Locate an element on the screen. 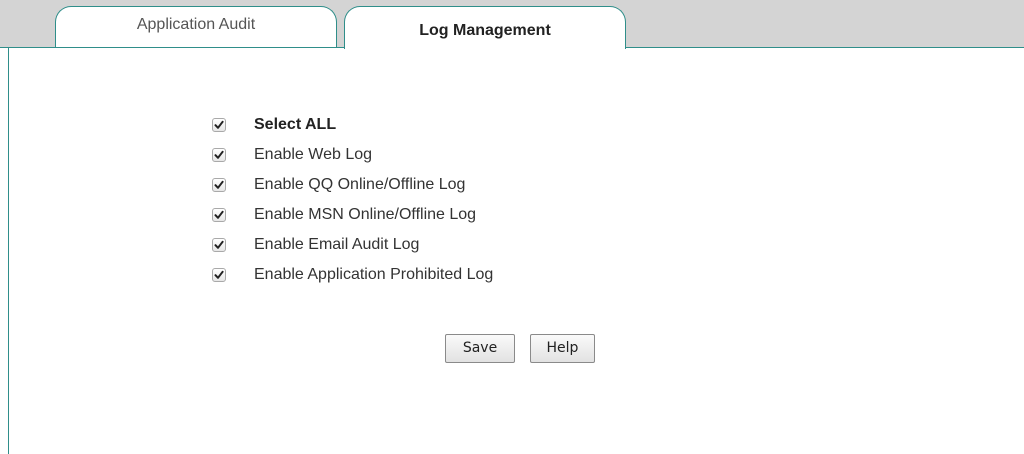 The width and height of the screenshot is (1024, 454). application-prohibited-log-checkbox is located at coordinates (219, 275).